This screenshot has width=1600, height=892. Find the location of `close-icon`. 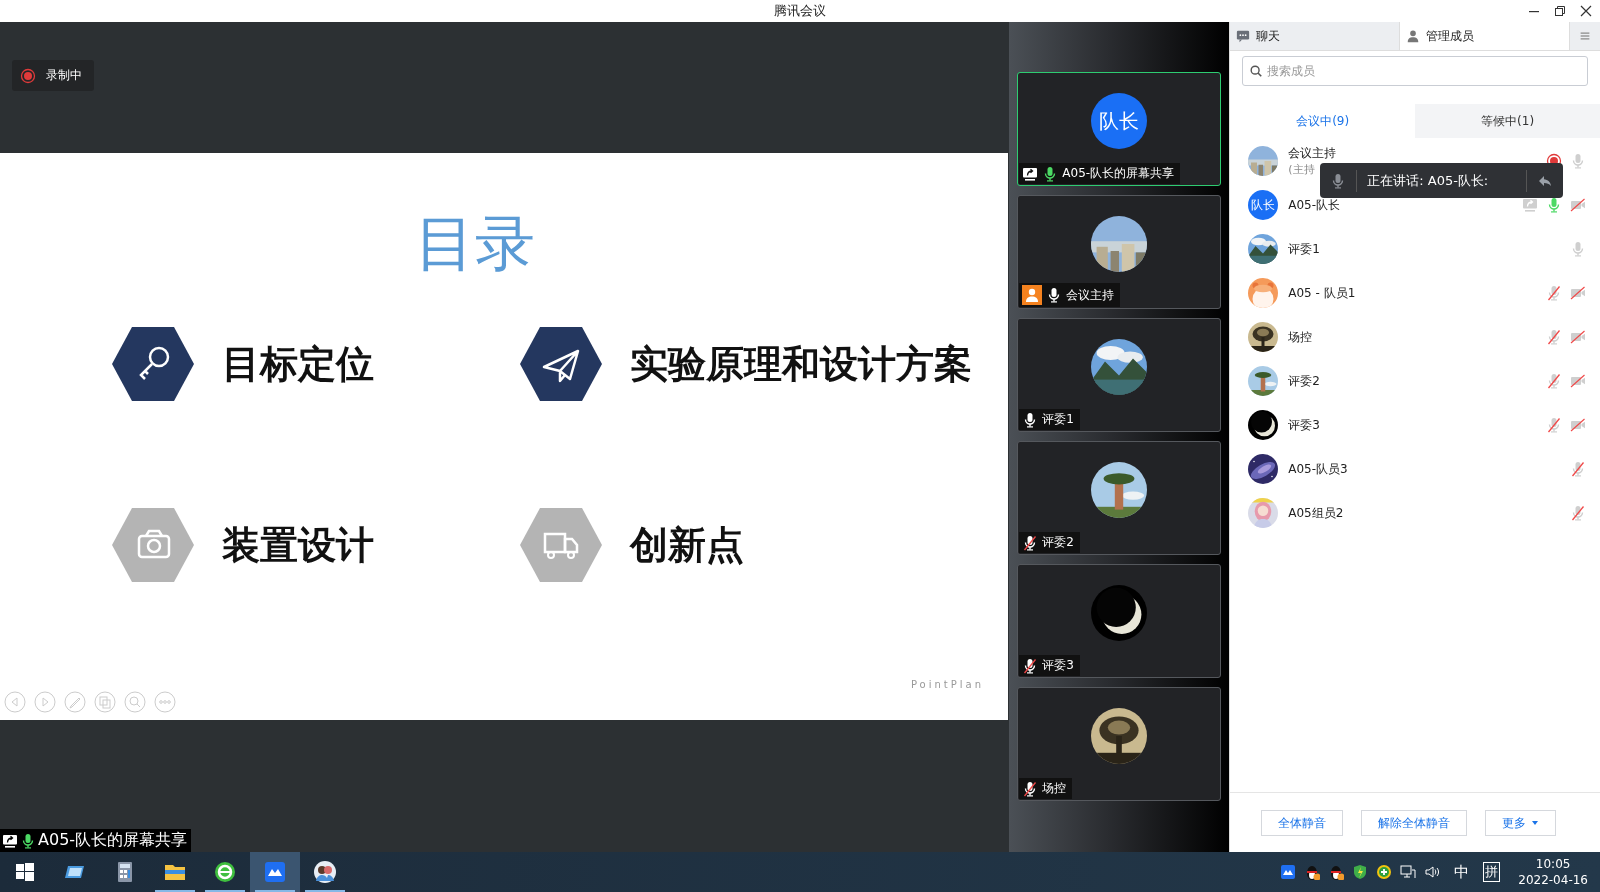

close-icon is located at coordinates (1586, 11).